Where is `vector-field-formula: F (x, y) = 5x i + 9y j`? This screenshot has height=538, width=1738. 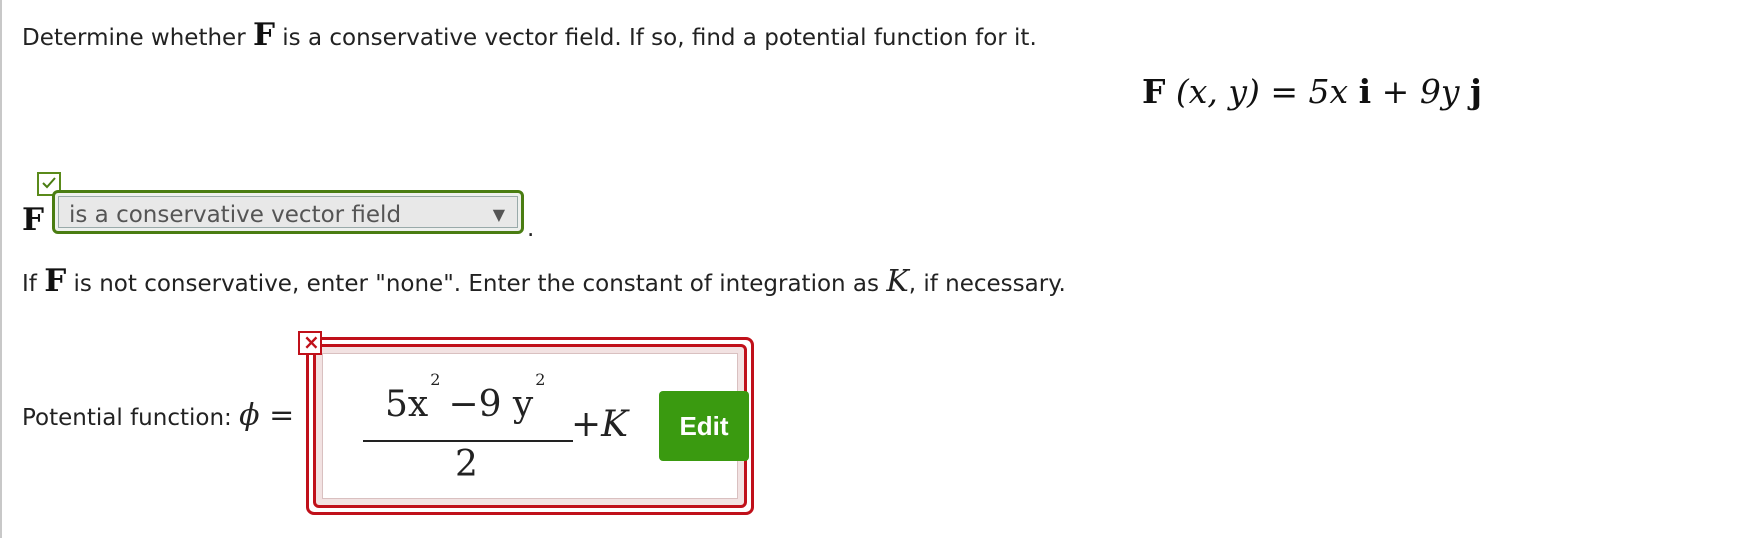
vector-field-formula: F (x, y) = 5x i + 9y j is located at coordinates (1312, 91).